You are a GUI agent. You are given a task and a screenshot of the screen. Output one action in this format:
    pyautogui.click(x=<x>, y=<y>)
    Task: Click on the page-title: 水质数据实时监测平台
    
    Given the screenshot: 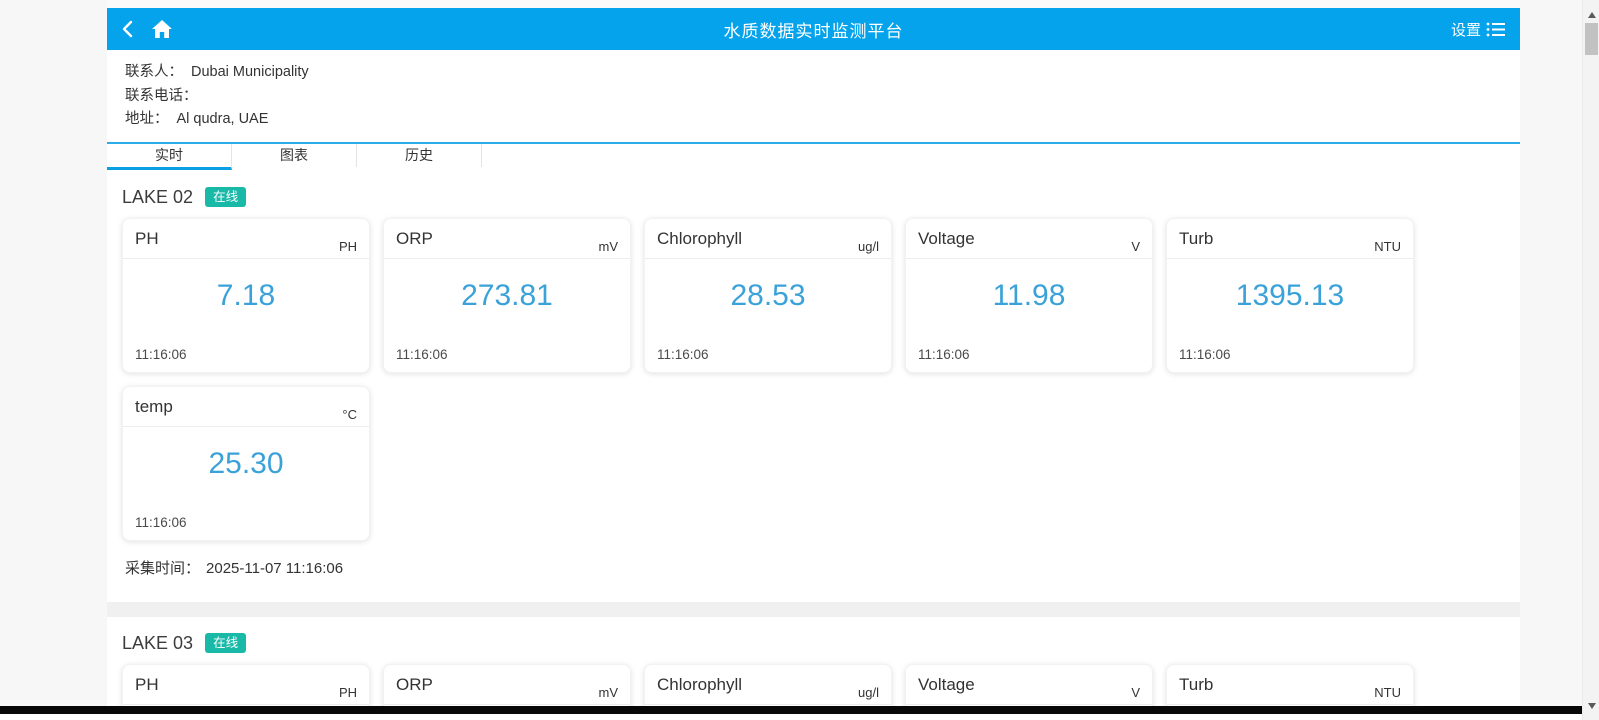 What is the action you would take?
    pyautogui.click(x=813, y=31)
    